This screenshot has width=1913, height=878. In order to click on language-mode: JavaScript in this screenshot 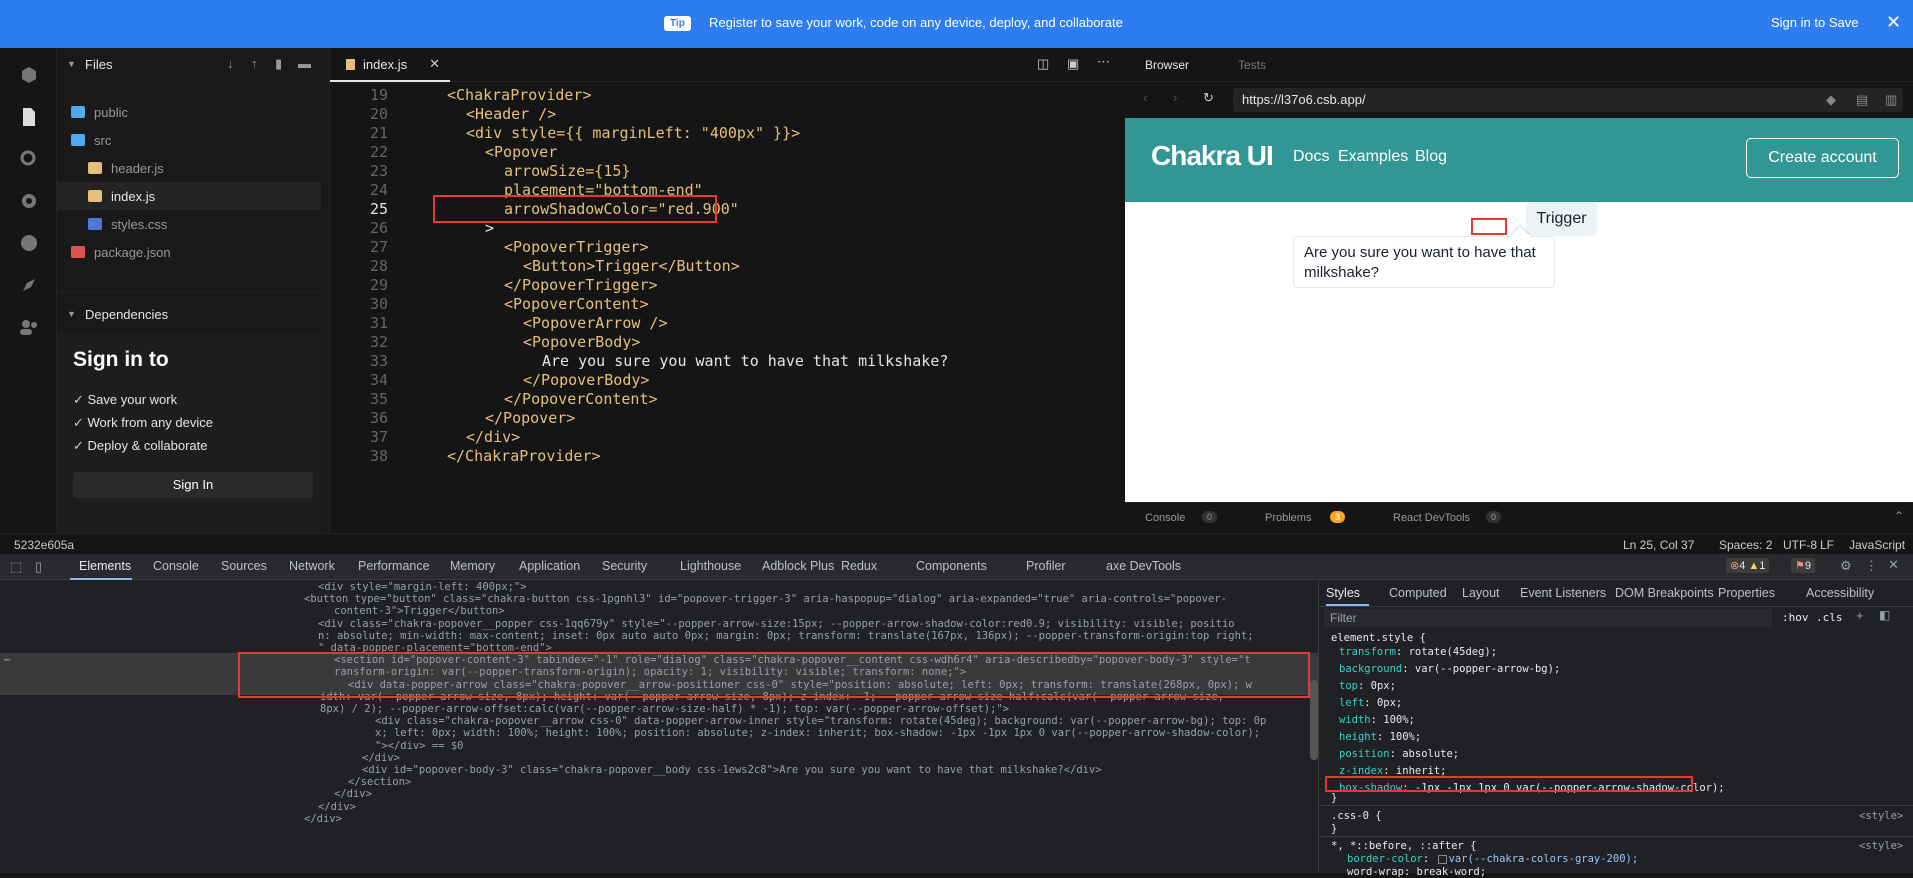, I will do `click(1877, 545)`.